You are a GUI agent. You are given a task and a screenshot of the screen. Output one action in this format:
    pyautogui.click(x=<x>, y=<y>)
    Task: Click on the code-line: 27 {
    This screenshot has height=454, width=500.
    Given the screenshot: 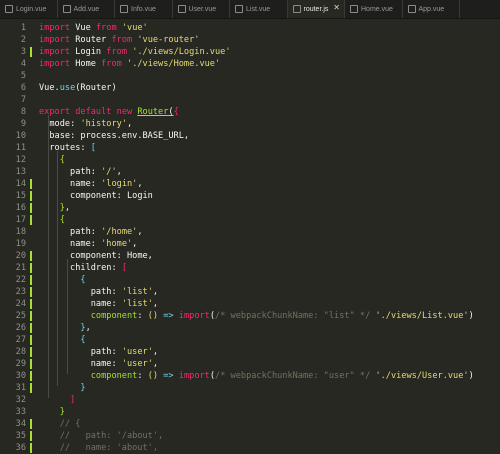 What is the action you would take?
    pyautogui.click(x=250, y=340)
    